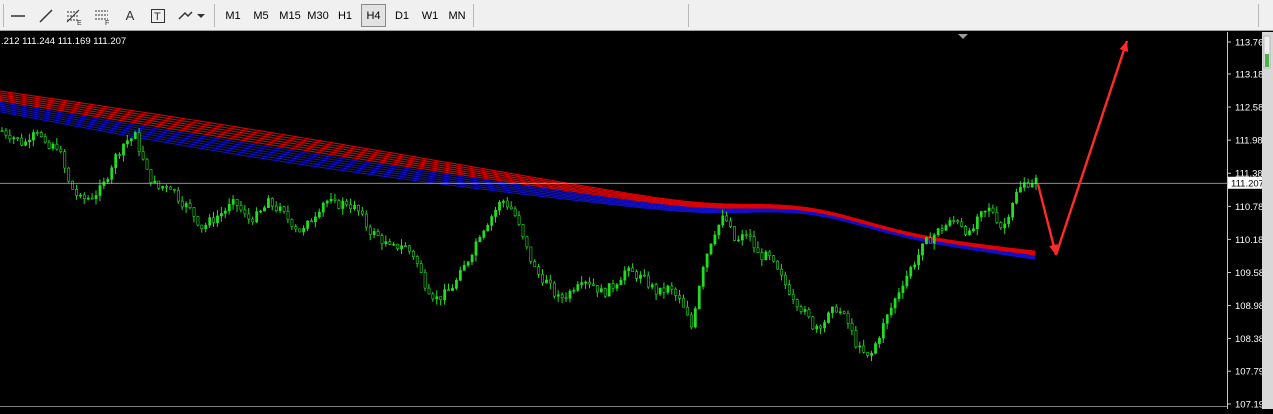  What do you see at coordinates (130, 15) in the screenshot?
I see `text-tool-icon: A` at bounding box center [130, 15].